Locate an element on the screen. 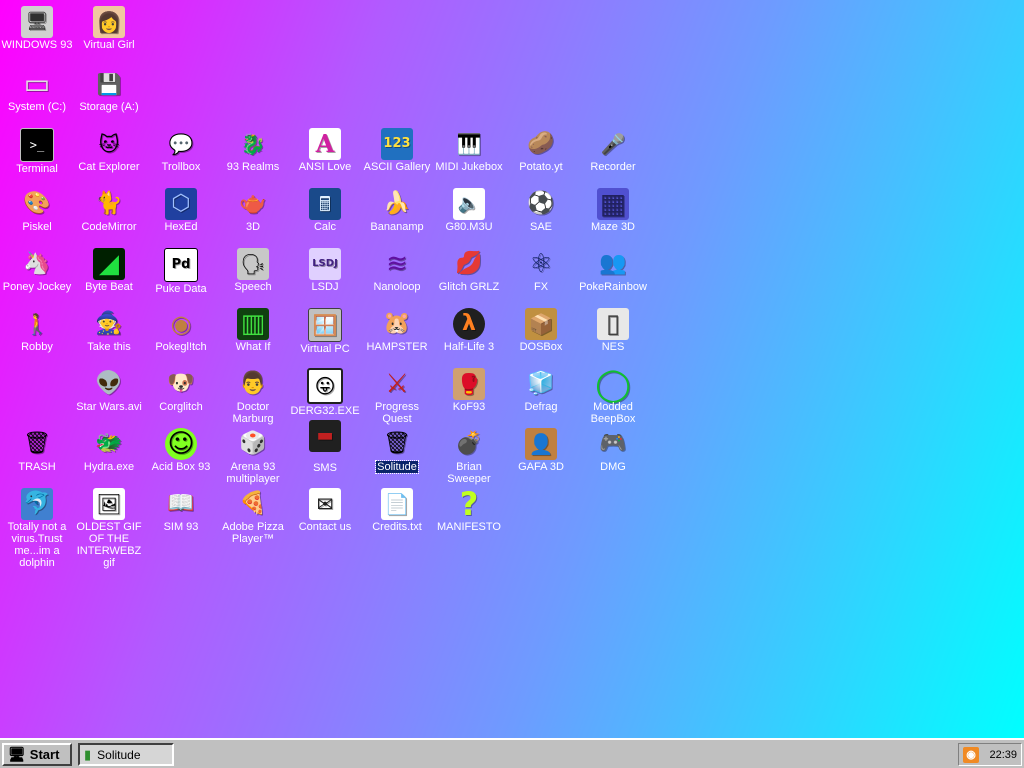 This screenshot has height=768, width=1024. clock: 22:39 is located at coordinates (1003, 755).